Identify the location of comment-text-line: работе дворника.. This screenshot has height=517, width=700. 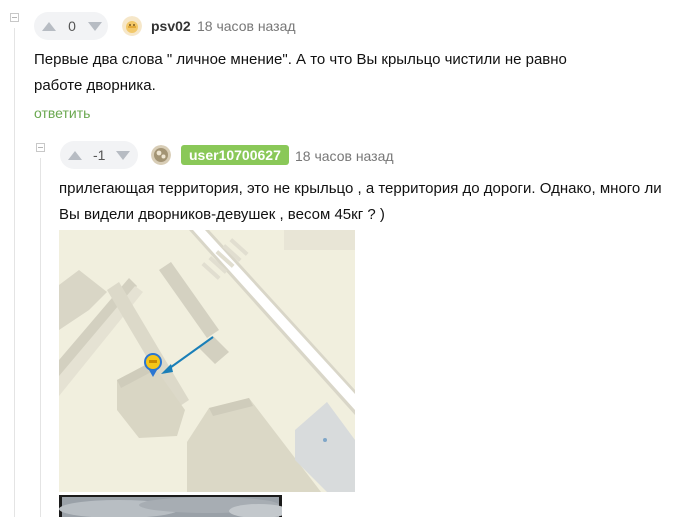
(95, 85).